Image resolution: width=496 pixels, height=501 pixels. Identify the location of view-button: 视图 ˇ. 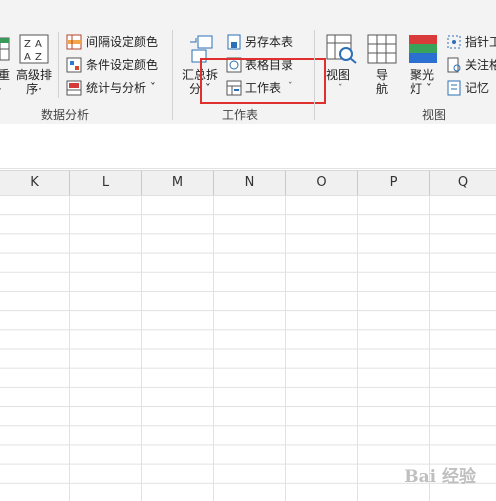
(342, 66).